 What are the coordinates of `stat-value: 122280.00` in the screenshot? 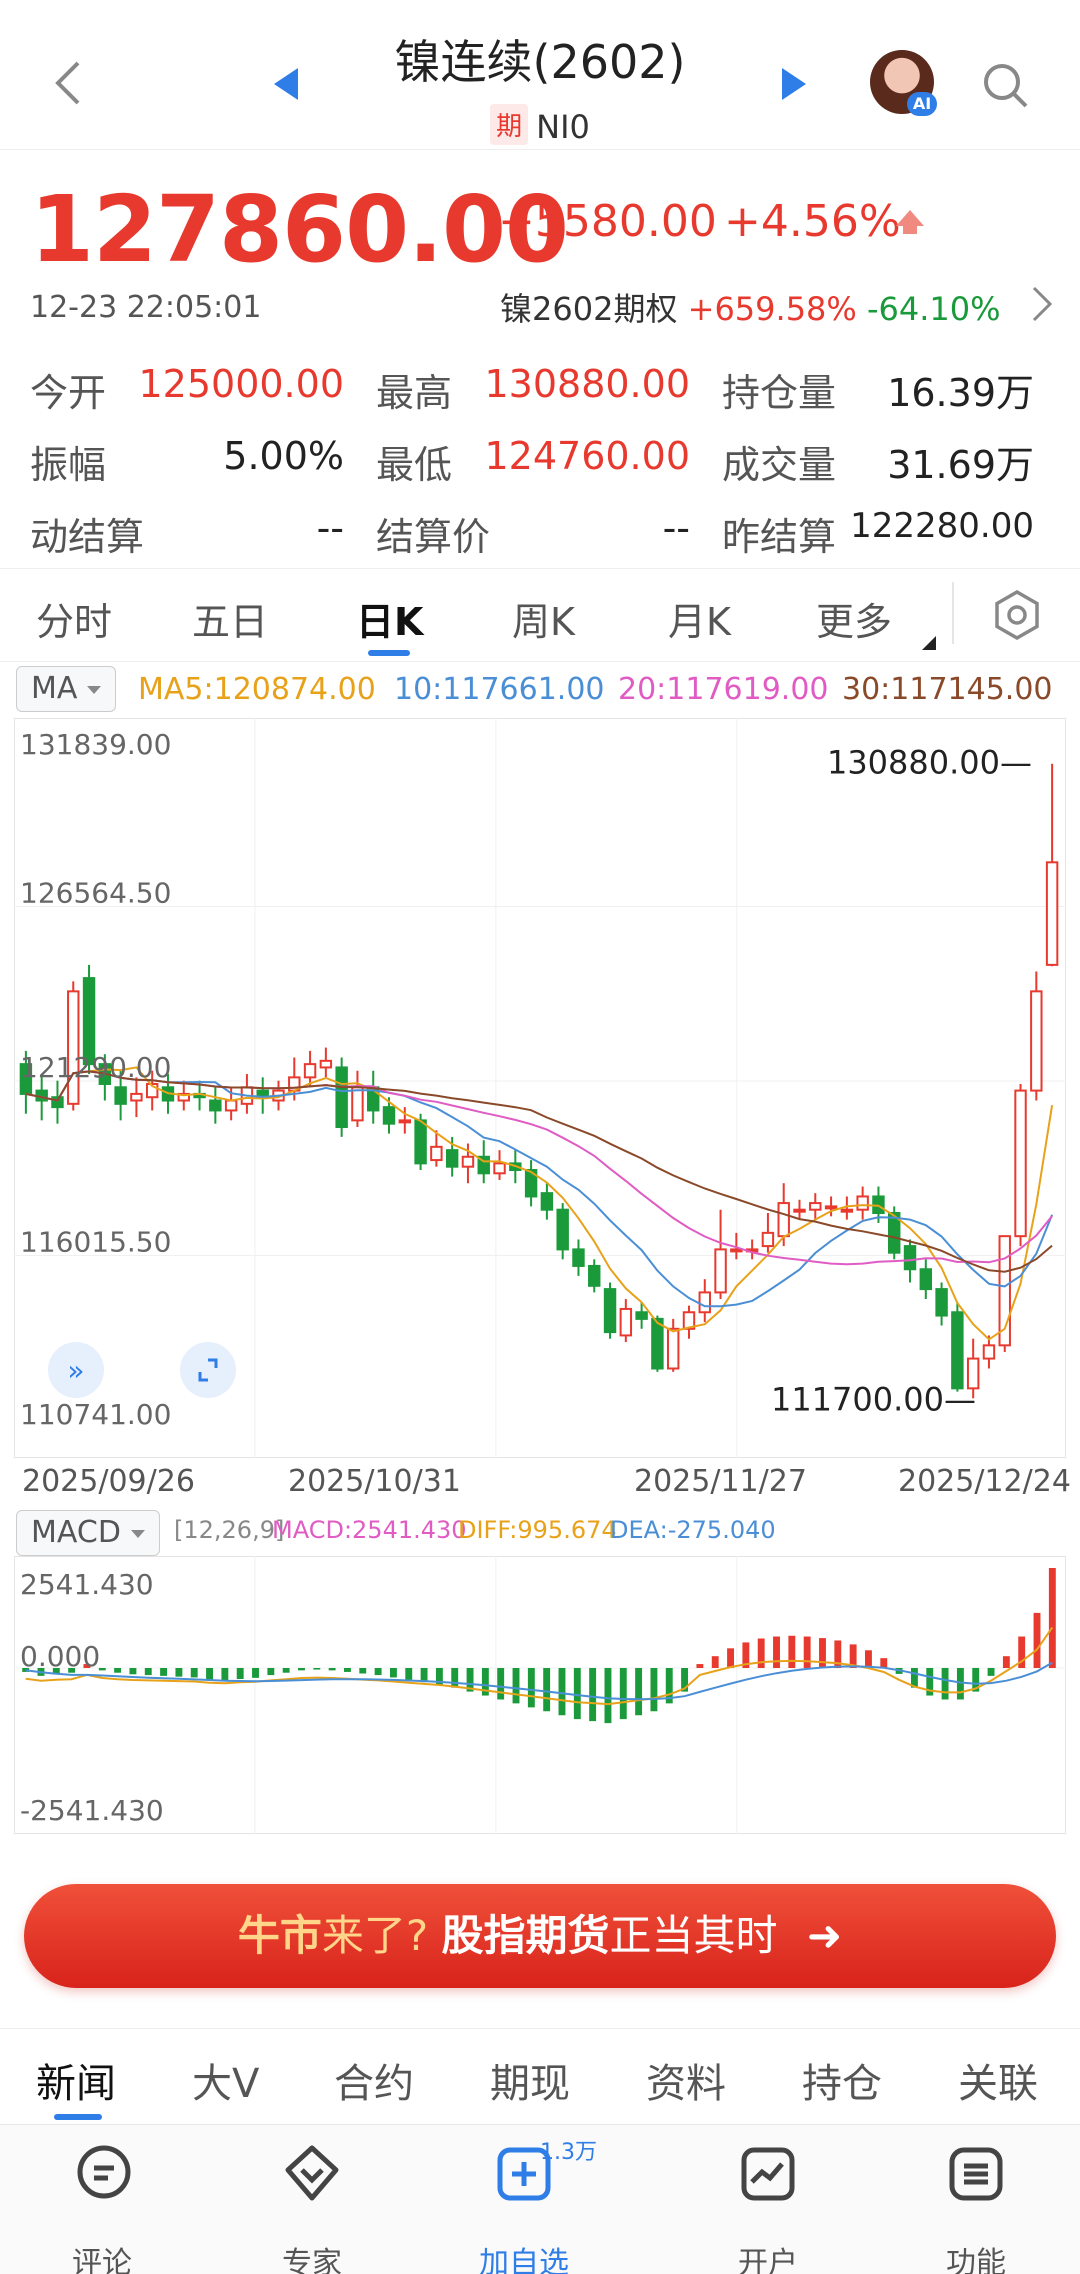 It's located at (942, 526).